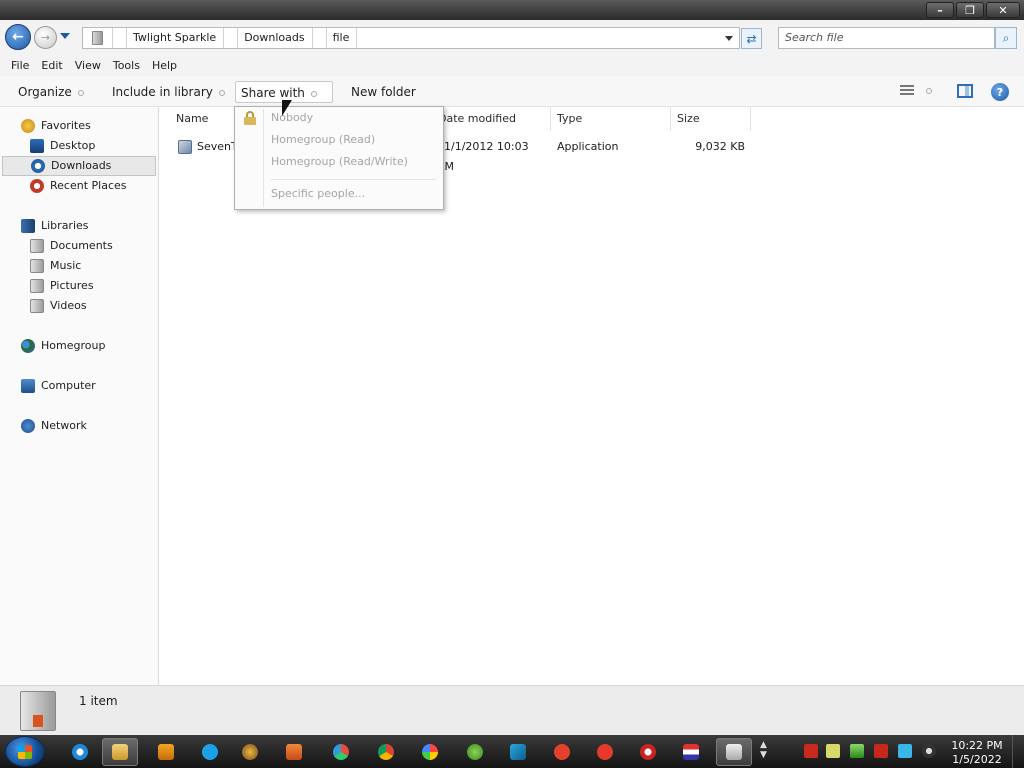  Describe the element at coordinates (81, 245) in the screenshot. I see `sidebar-label: Documents` at that location.